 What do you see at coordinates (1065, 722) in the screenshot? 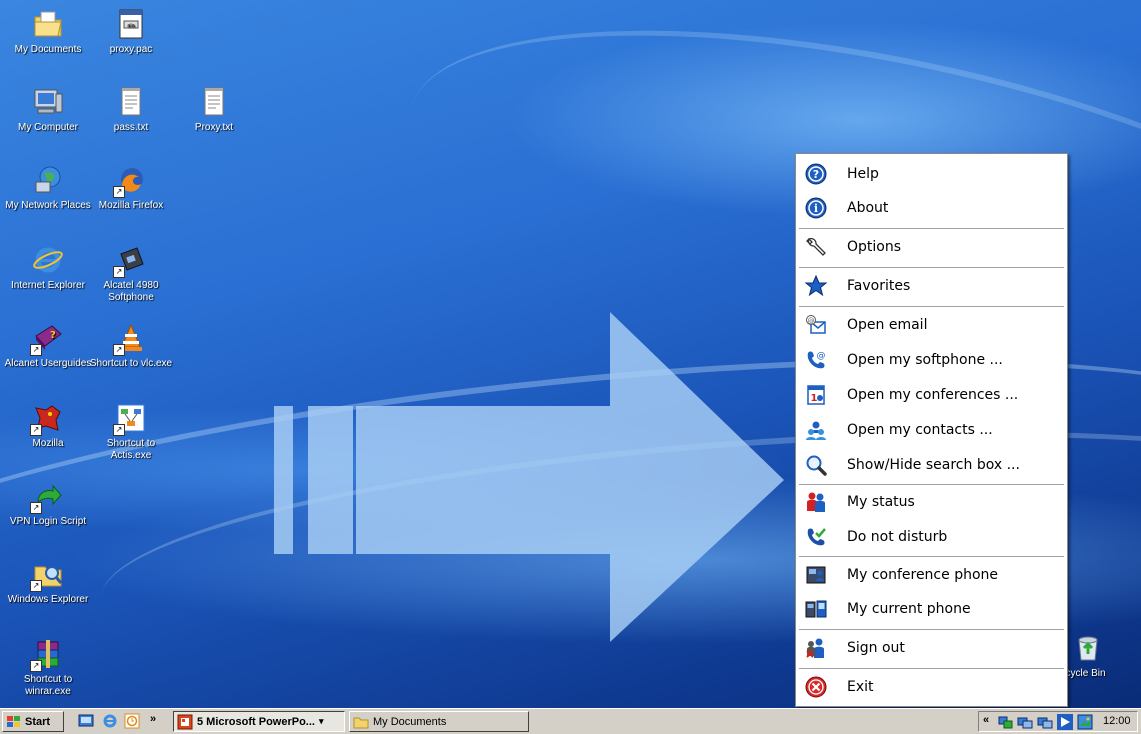
I see `tray-media-icon` at bounding box center [1065, 722].